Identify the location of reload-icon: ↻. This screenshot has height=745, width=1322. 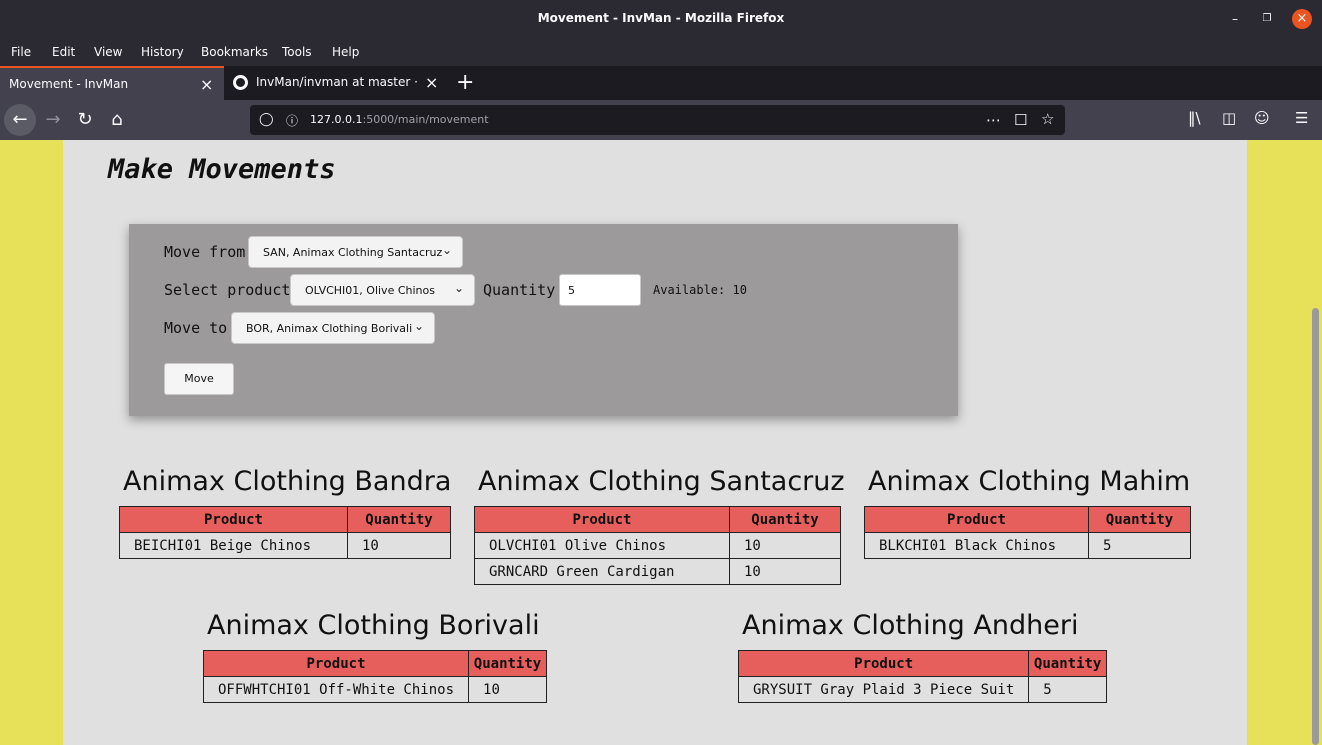
(85, 120).